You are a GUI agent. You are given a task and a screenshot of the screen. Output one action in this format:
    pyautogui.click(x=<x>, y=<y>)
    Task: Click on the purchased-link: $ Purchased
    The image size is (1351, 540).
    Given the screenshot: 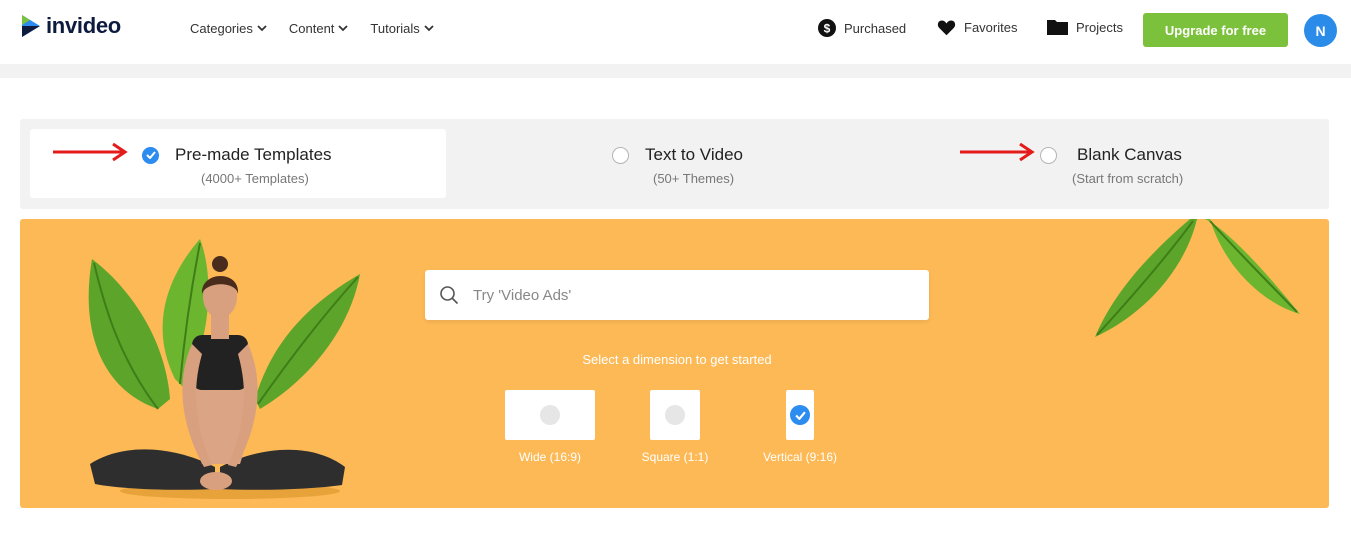 What is the action you would take?
    pyautogui.click(x=862, y=28)
    